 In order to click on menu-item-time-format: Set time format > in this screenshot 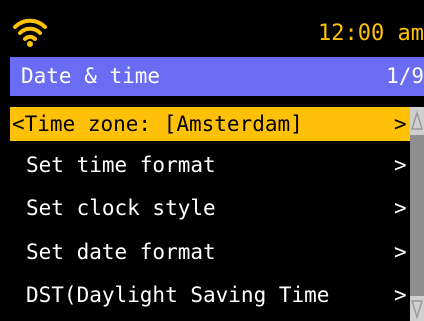, I will do `click(210, 165)`.